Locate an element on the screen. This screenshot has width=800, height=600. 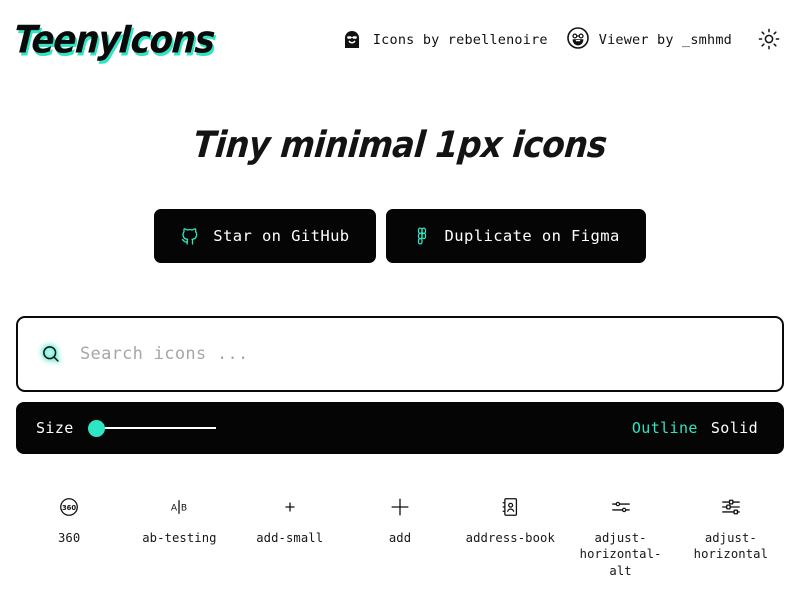
style-toggle-group: Outline Solid is located at coordinates (695, 428).